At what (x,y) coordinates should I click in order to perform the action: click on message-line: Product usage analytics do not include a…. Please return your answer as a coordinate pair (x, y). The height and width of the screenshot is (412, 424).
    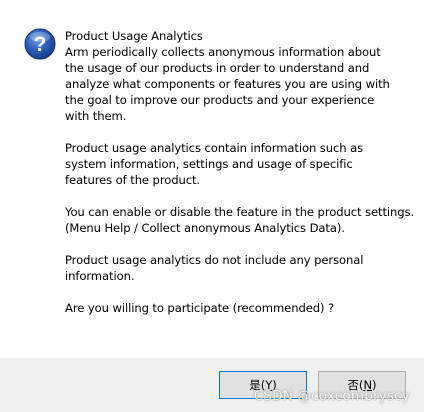
    Looking at the image, I should click on (214, 260).